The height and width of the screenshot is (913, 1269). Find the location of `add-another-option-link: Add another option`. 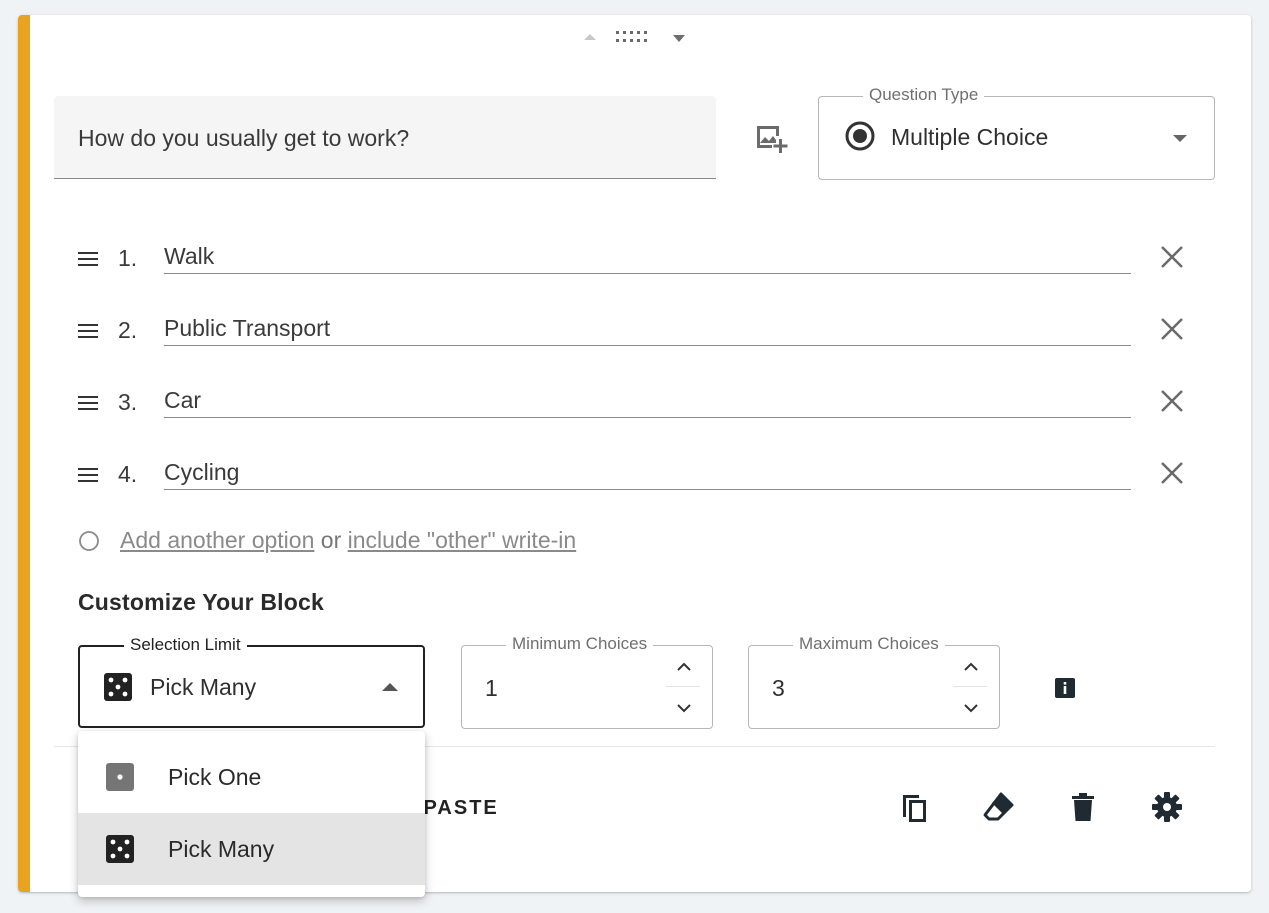

add-another-option-link: Add another option is located at coordinates (217, 540).